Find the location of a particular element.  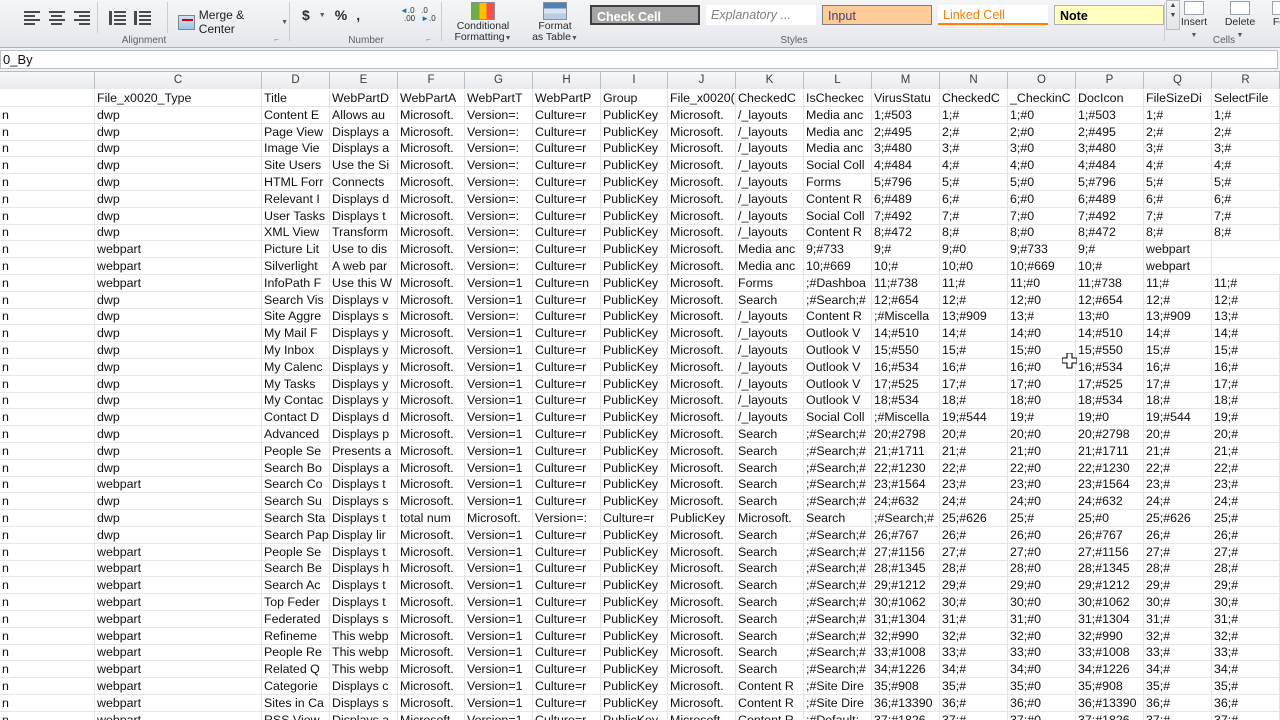

table-cell: /_layouts is located at coordinates (770, 316).